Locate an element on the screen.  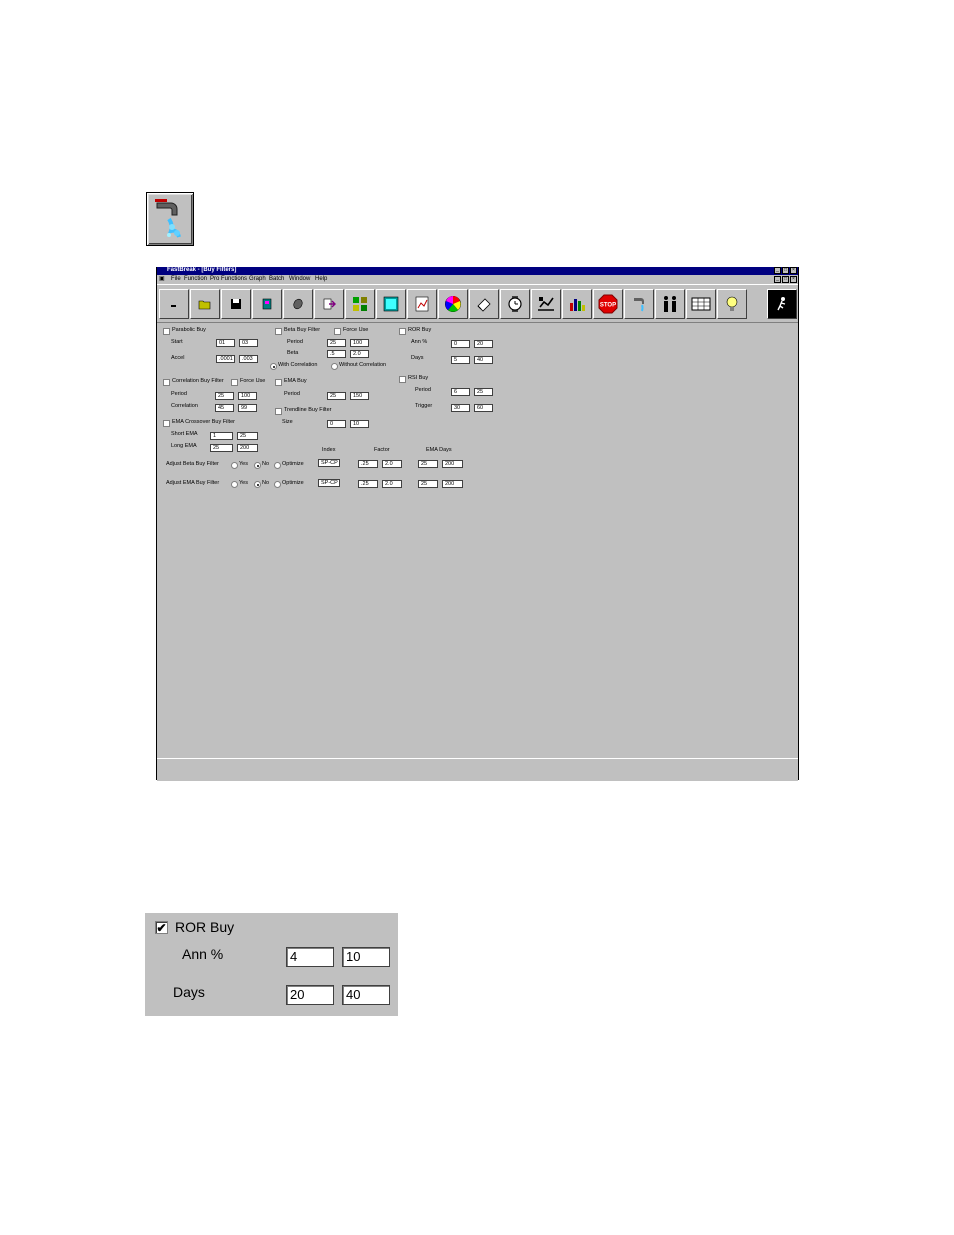
parabolic-accel-max-field: .003 is located at coordinates (248, 359).